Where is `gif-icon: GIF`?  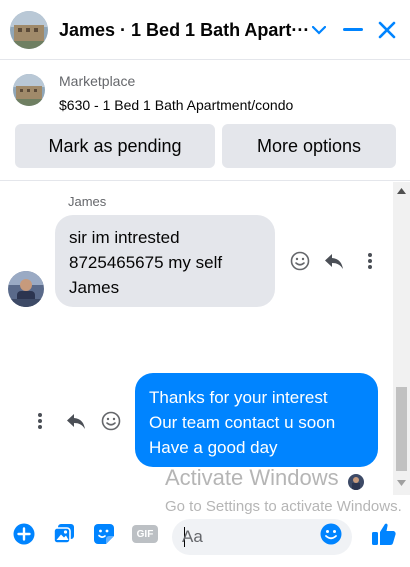
gif-icon: GIF is located at coordinates (145, 534).